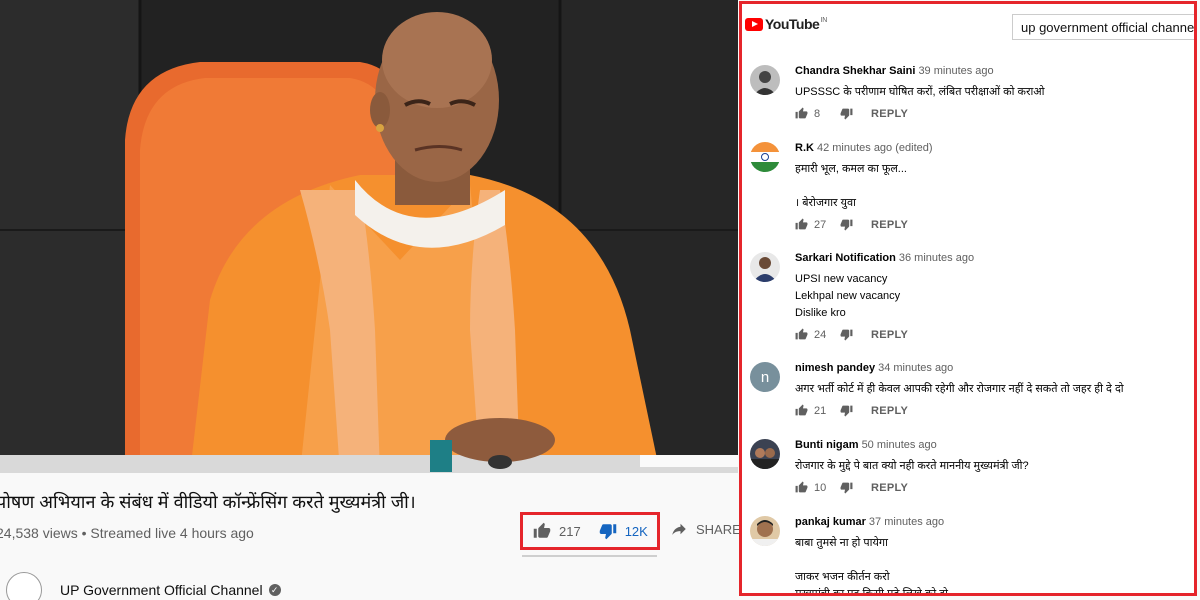 This screenshot has width=1200, height=600. I want to click on streamed-time: Streamed live 4 hours ago, so click(172, 533).